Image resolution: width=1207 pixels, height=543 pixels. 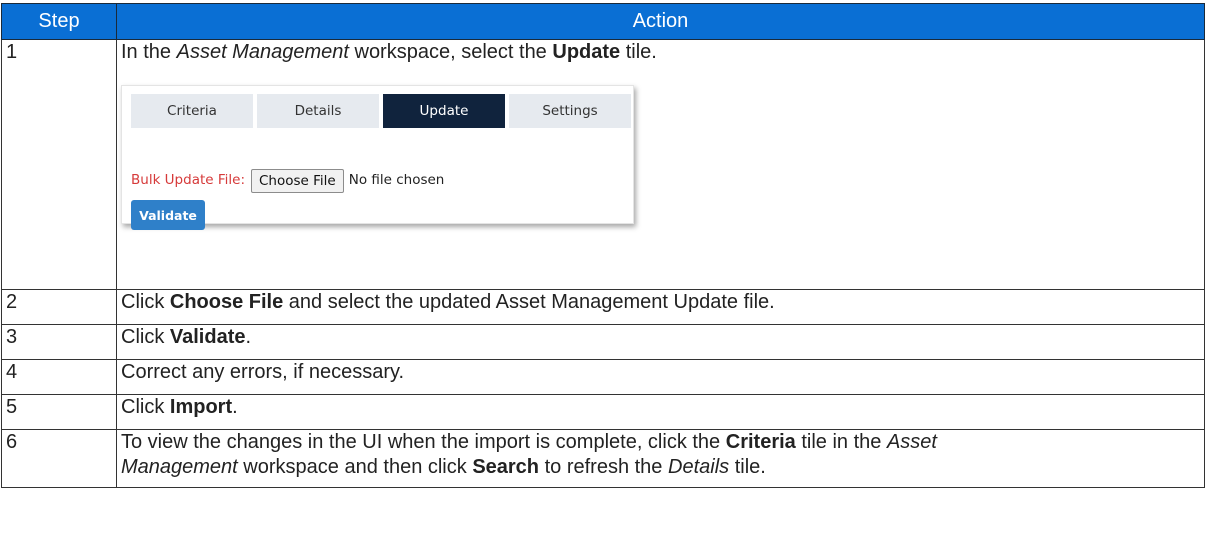 What do you see at coordinates (188, 180) in the screenshot?
I see `bulk-update-label: Bulk Update File:` at bounding box center [188, 180].